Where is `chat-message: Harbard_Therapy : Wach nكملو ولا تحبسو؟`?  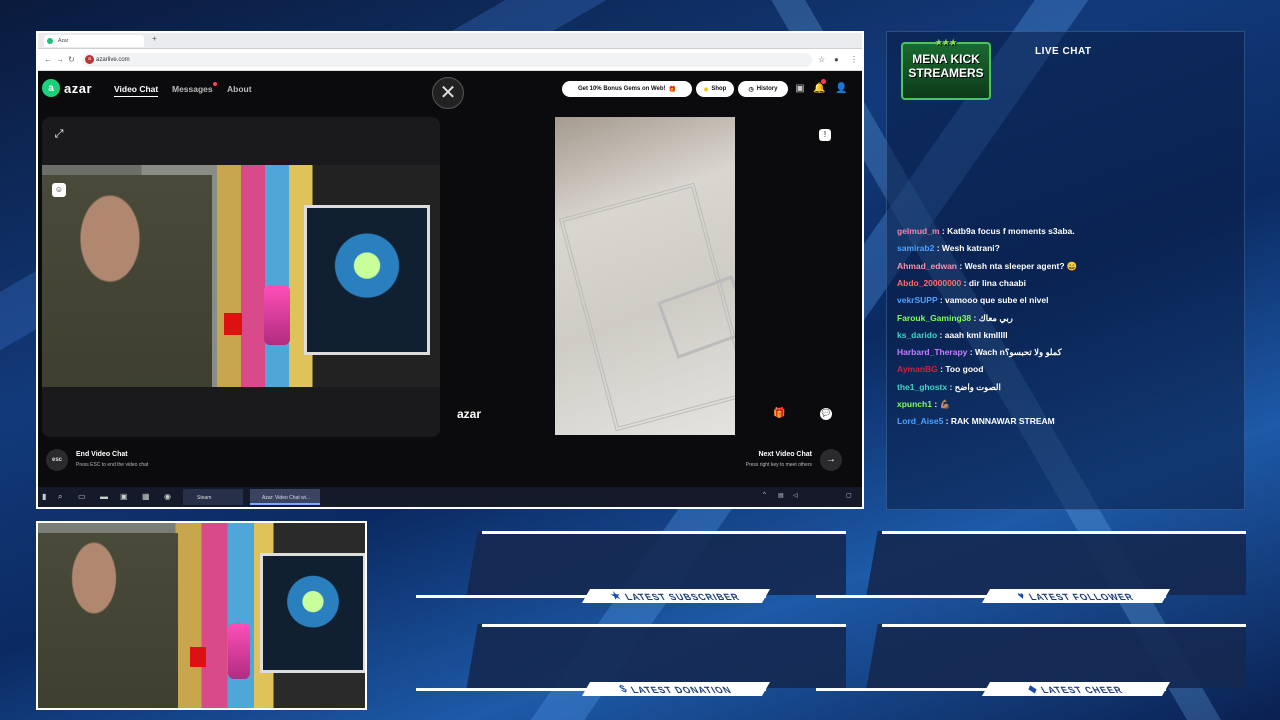 chat-message: Harbard_Therapy : Wach nكملو ولا تحبسو؟ is located at coordinates (979, 352).